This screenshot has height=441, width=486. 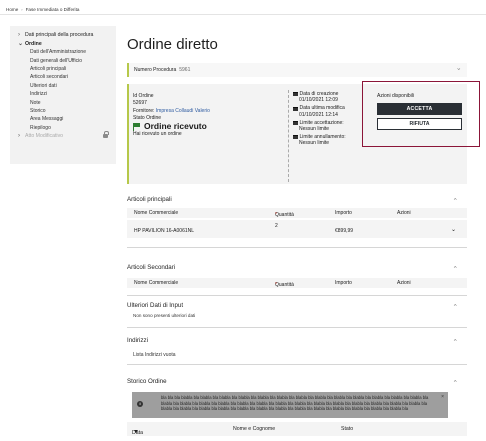 What do you see at coordinates (297, 384) in the screenshot?
I see `storico-section: Storico Ordine ›` at bounding box center [297, 384].